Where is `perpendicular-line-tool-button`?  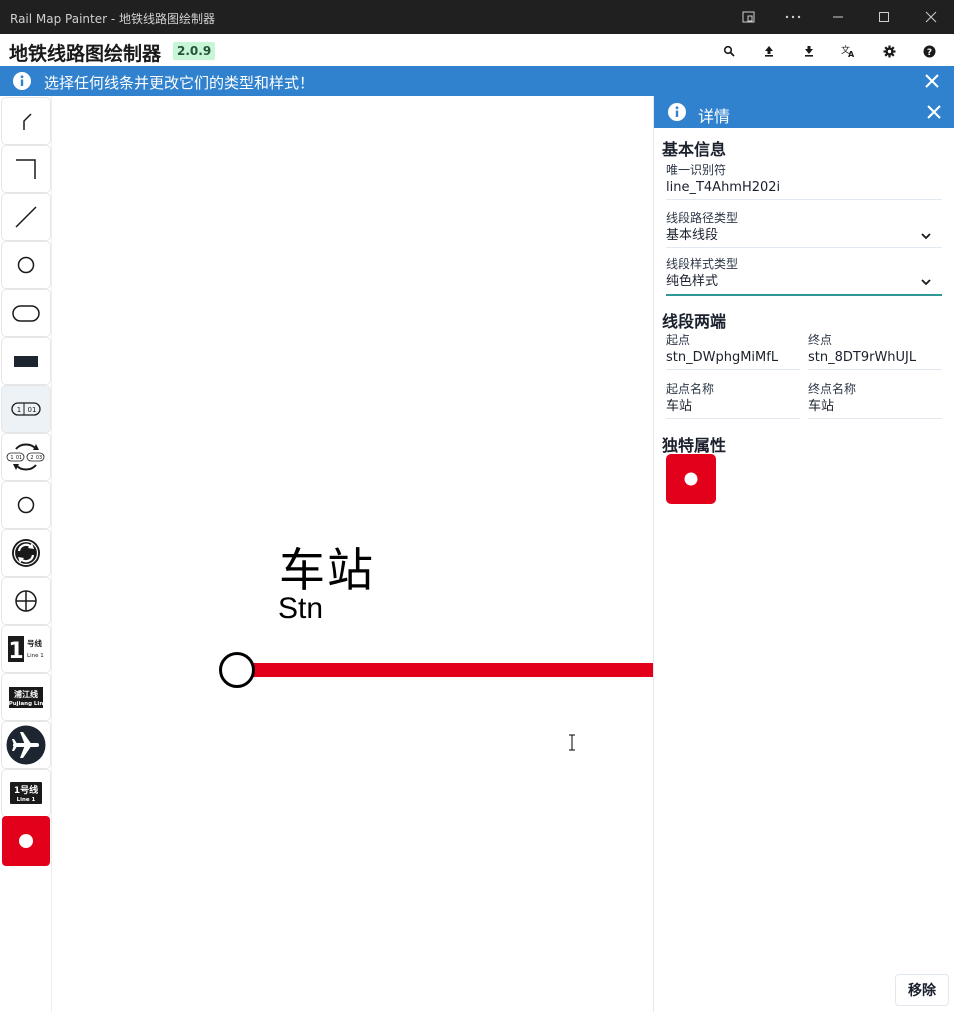
perpendicular-line-tool-button is located at coordinates (26, 169).